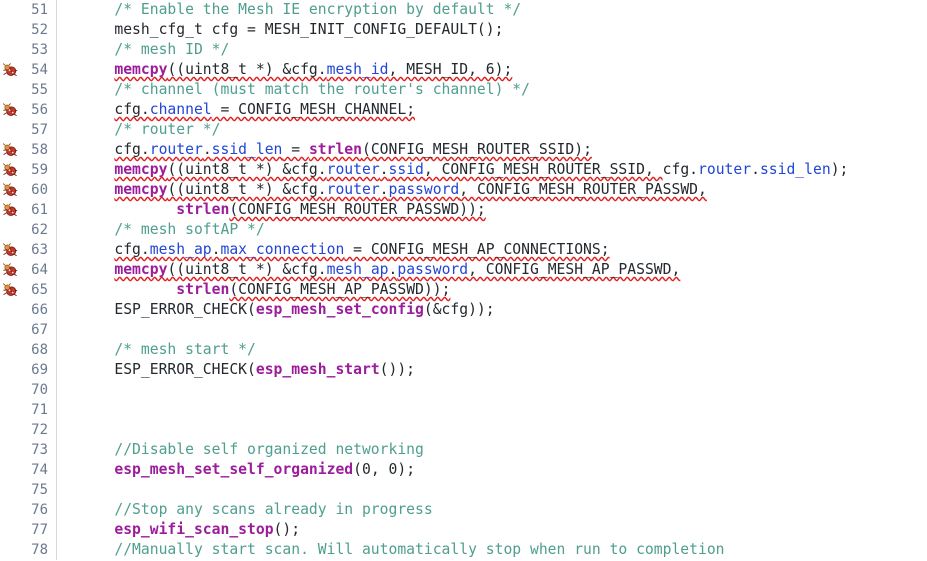 This screenshot has width=927, height=561. I want to click on line-content: /* mesh ID */, so click(496, 50).